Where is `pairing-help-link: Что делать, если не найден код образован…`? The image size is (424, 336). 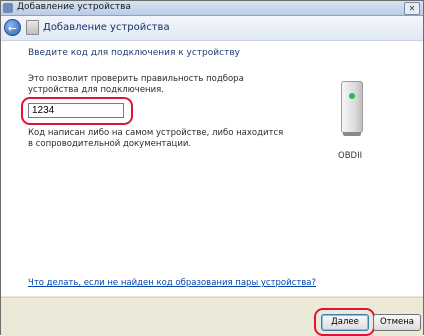 pairing-help-link: Что делать, если не найден код образован… is located at coordinates (172, 283).